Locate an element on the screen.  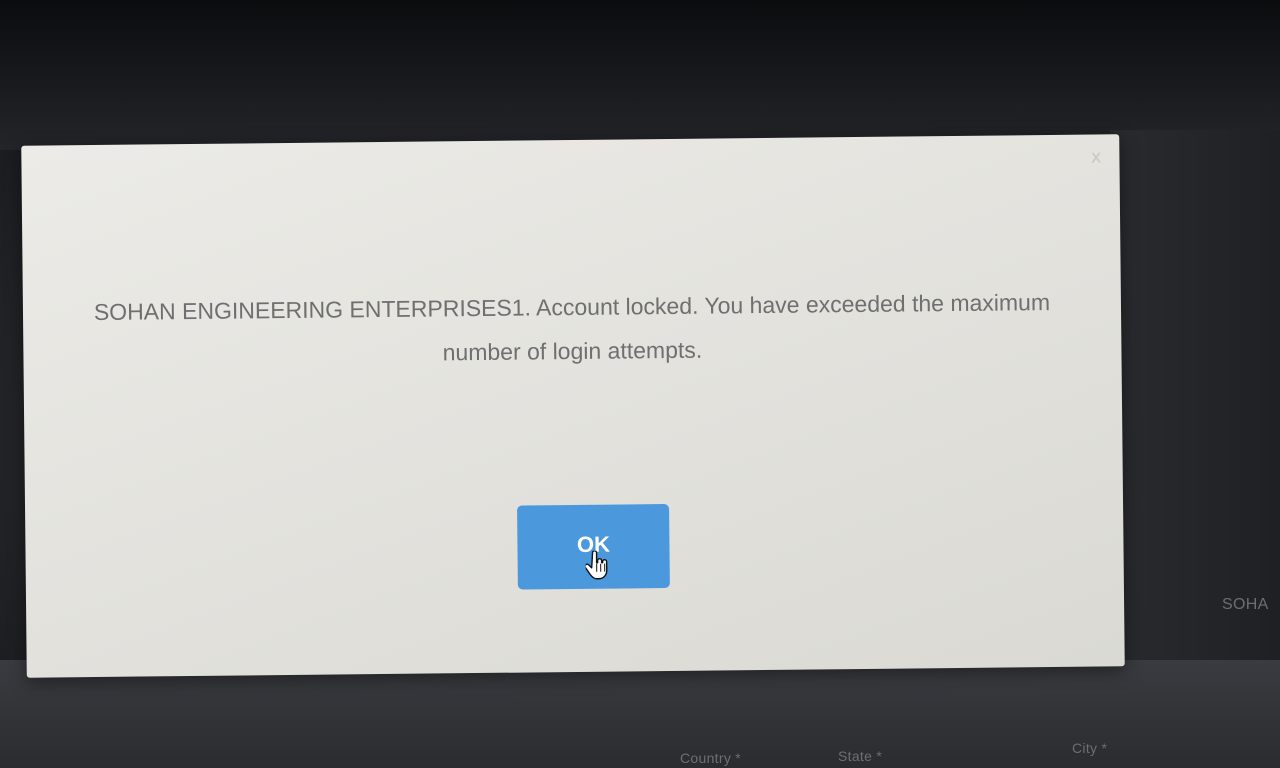
background-city-label: City * is located at coordinates (1090, 748).